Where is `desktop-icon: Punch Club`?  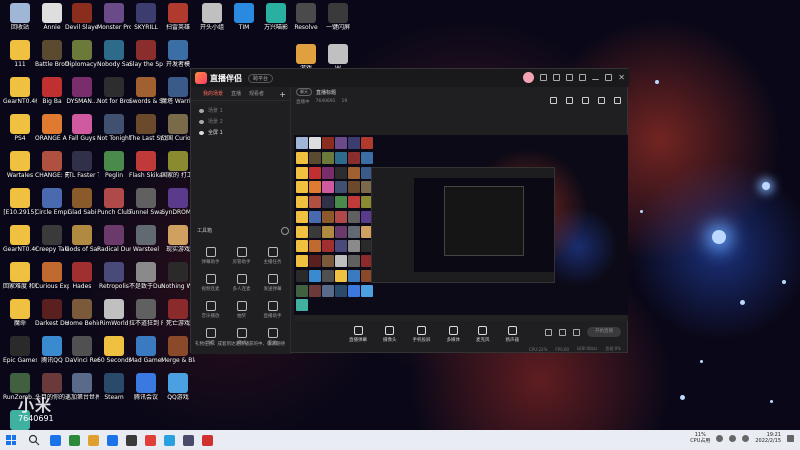 desktop-icon: Punch Club is located at coordinates (114, 202).